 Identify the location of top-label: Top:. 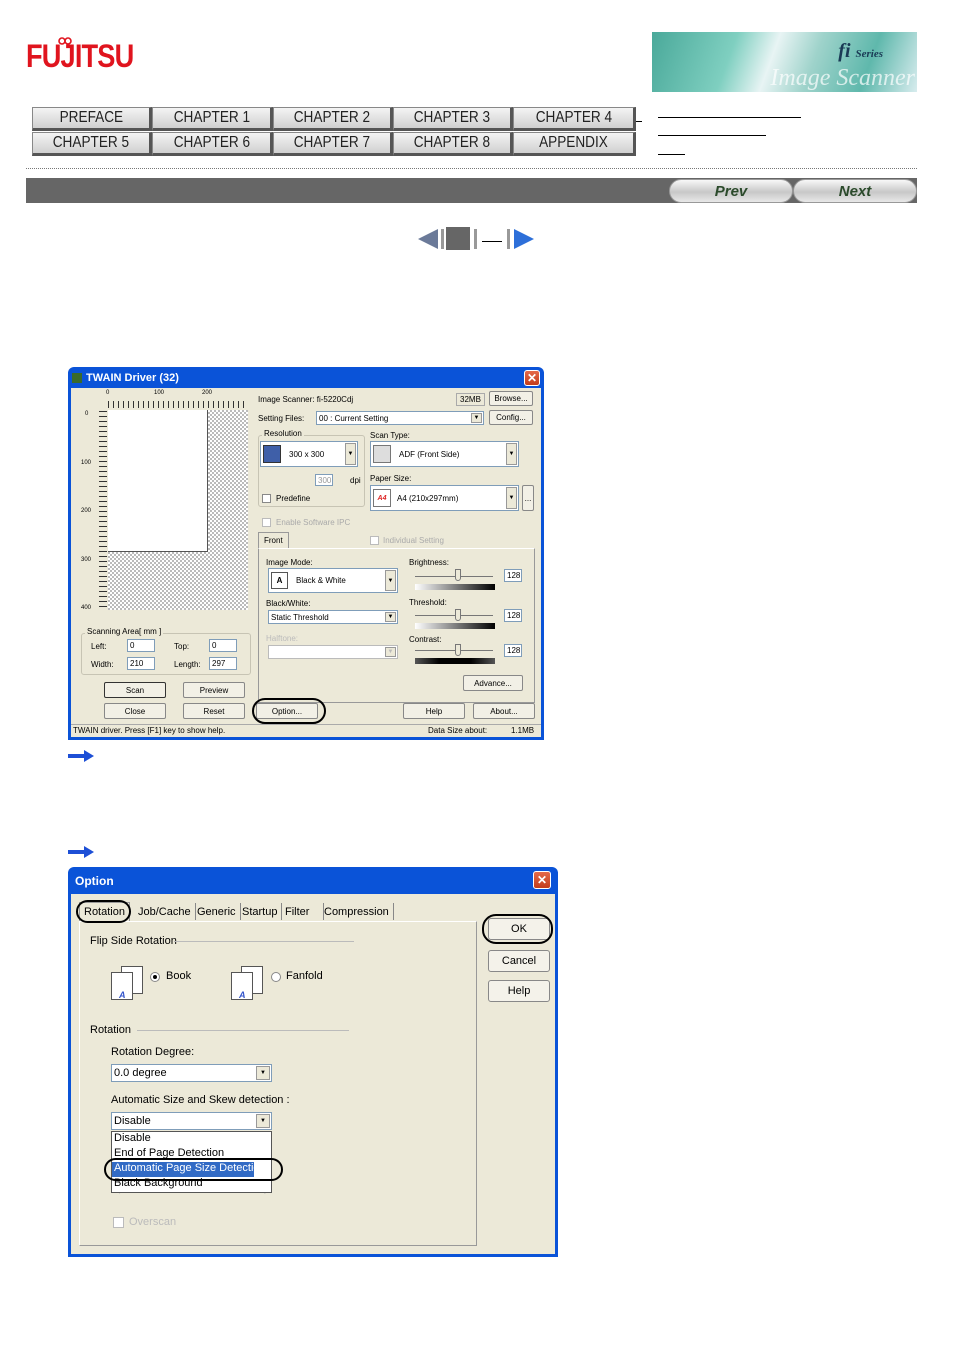
(182, 646).